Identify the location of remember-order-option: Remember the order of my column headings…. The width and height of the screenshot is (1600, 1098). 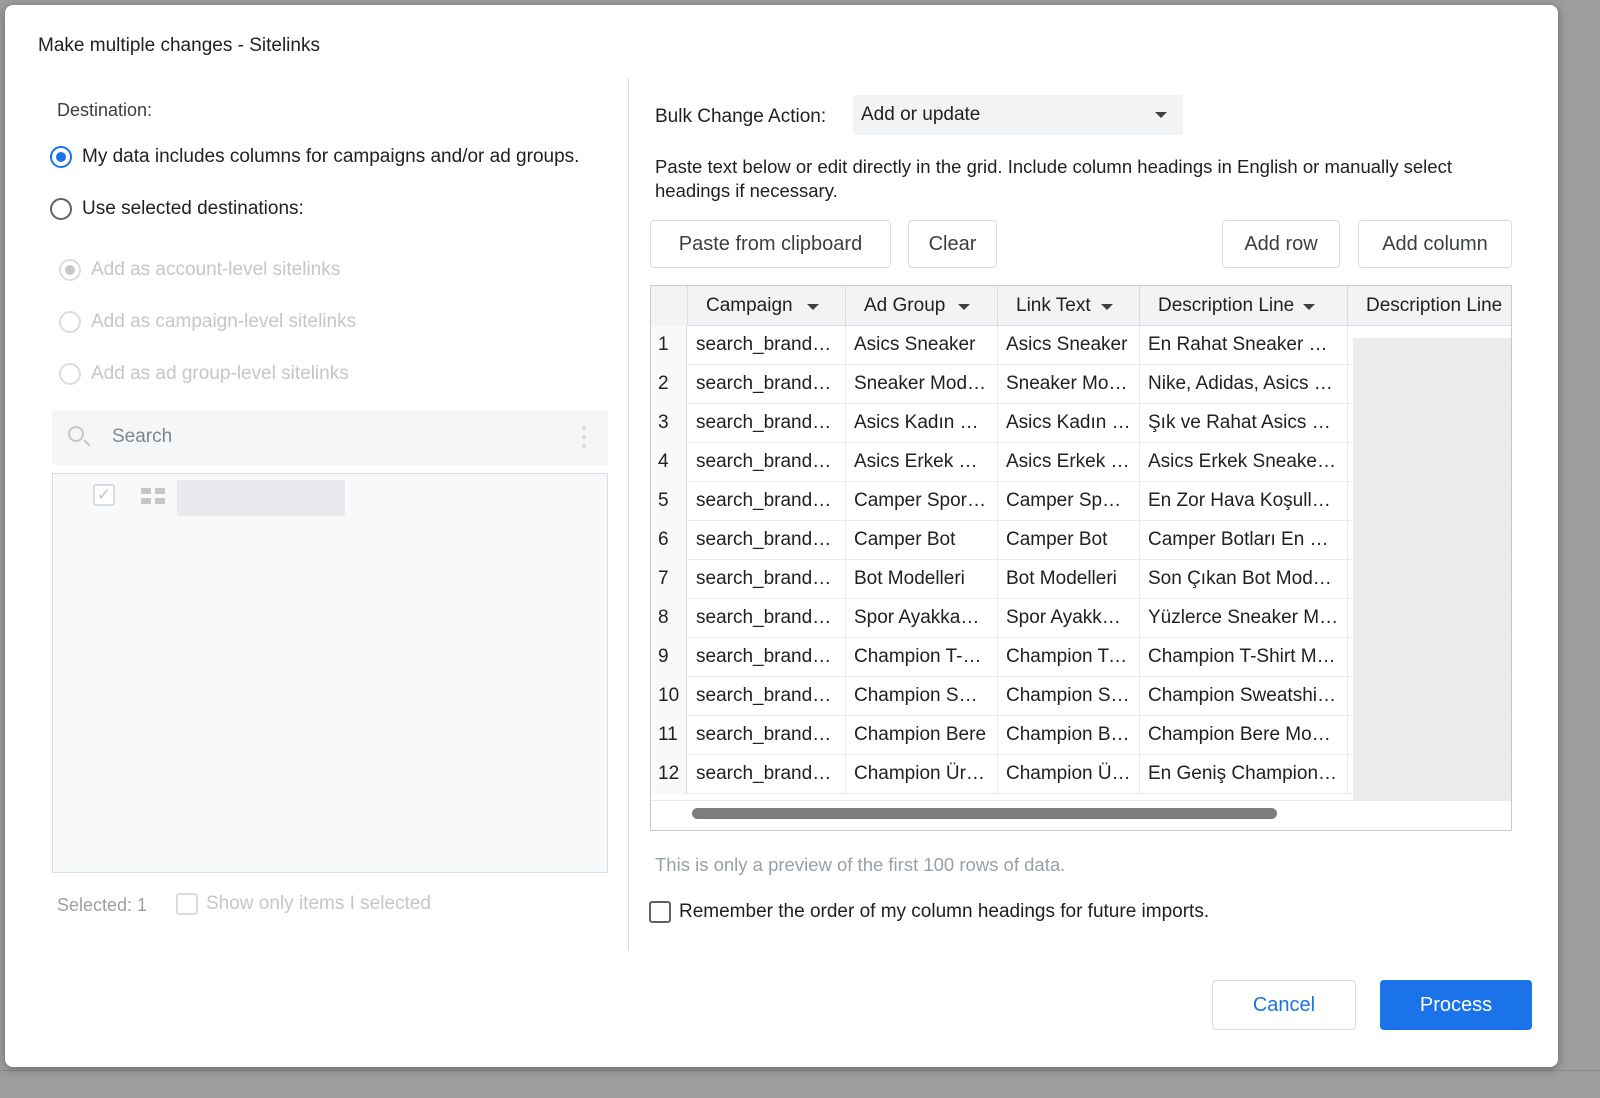
(929, 912).